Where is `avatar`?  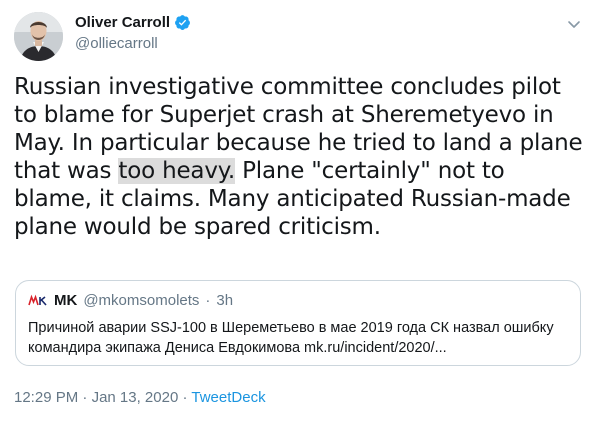
avatar is located at coordinates (38, 36).